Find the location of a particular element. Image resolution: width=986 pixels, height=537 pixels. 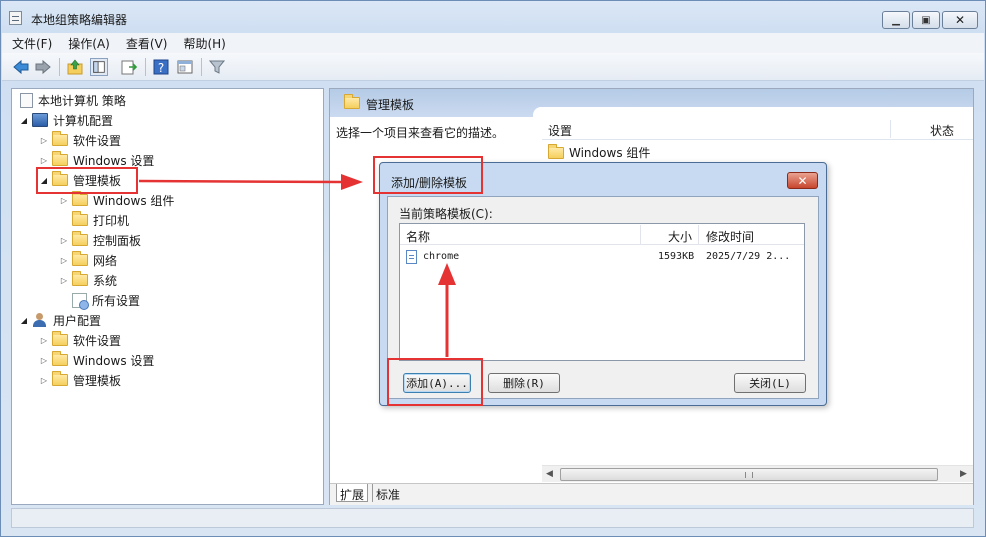

tree-label: Windows 组件 is located at coordinates (134, 200).